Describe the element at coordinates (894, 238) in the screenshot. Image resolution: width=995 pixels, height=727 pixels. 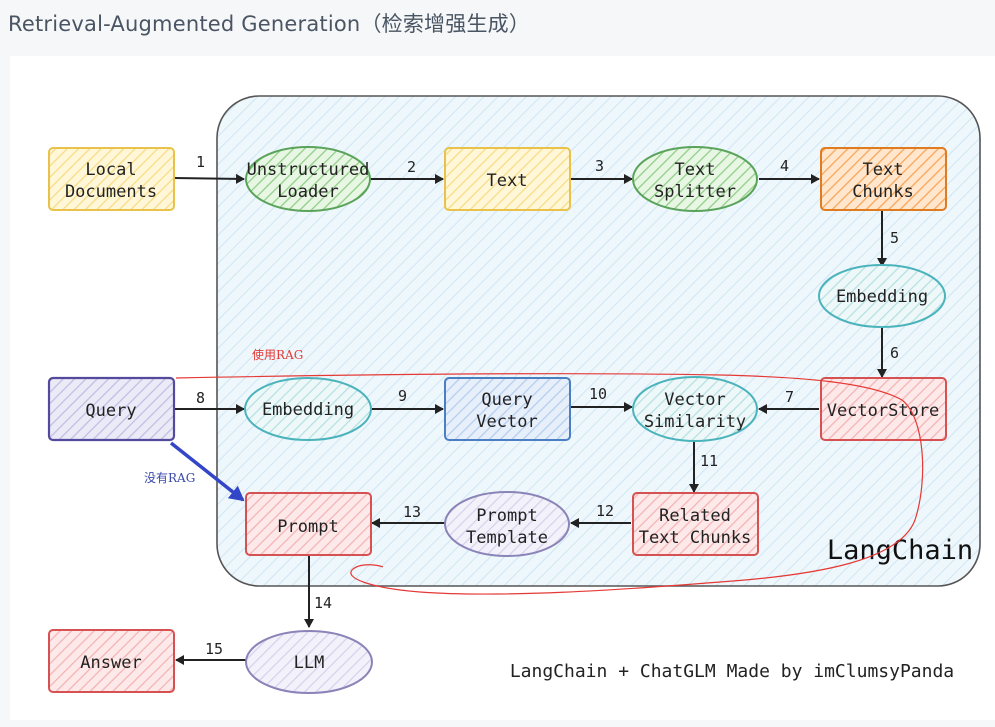
I see `step-5: 5` at that location.